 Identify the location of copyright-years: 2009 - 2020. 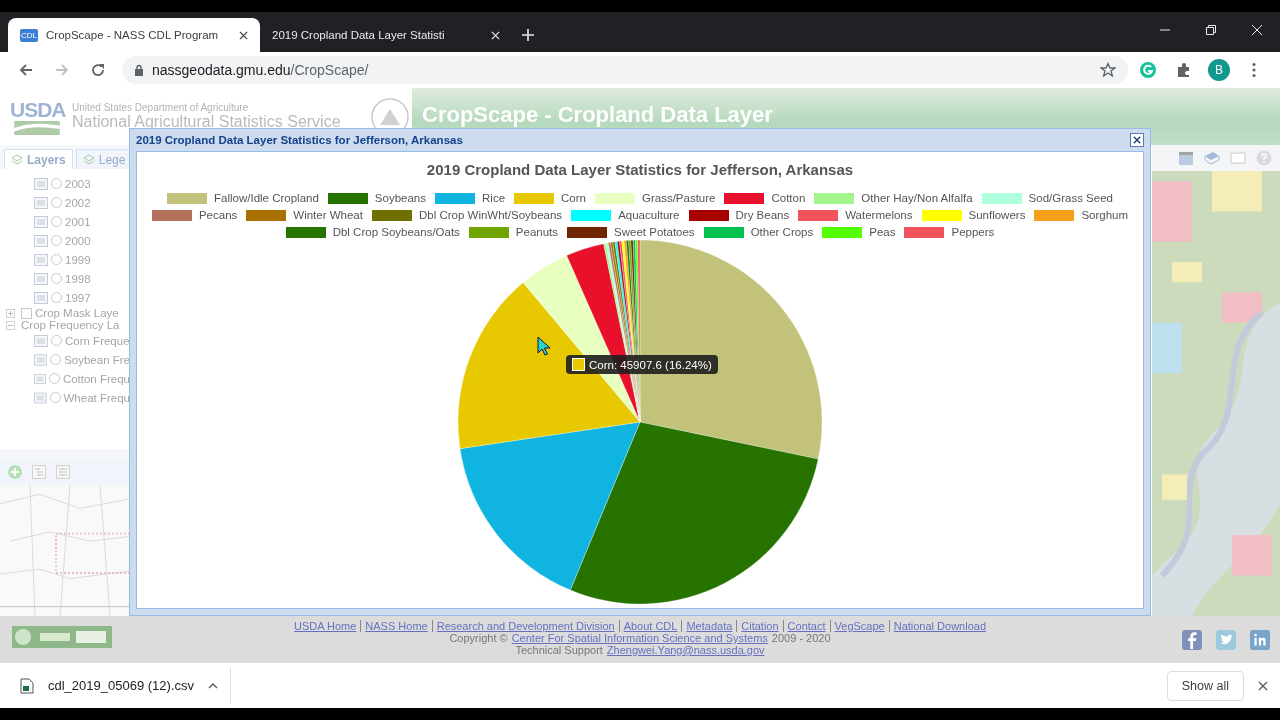
(801, 638).